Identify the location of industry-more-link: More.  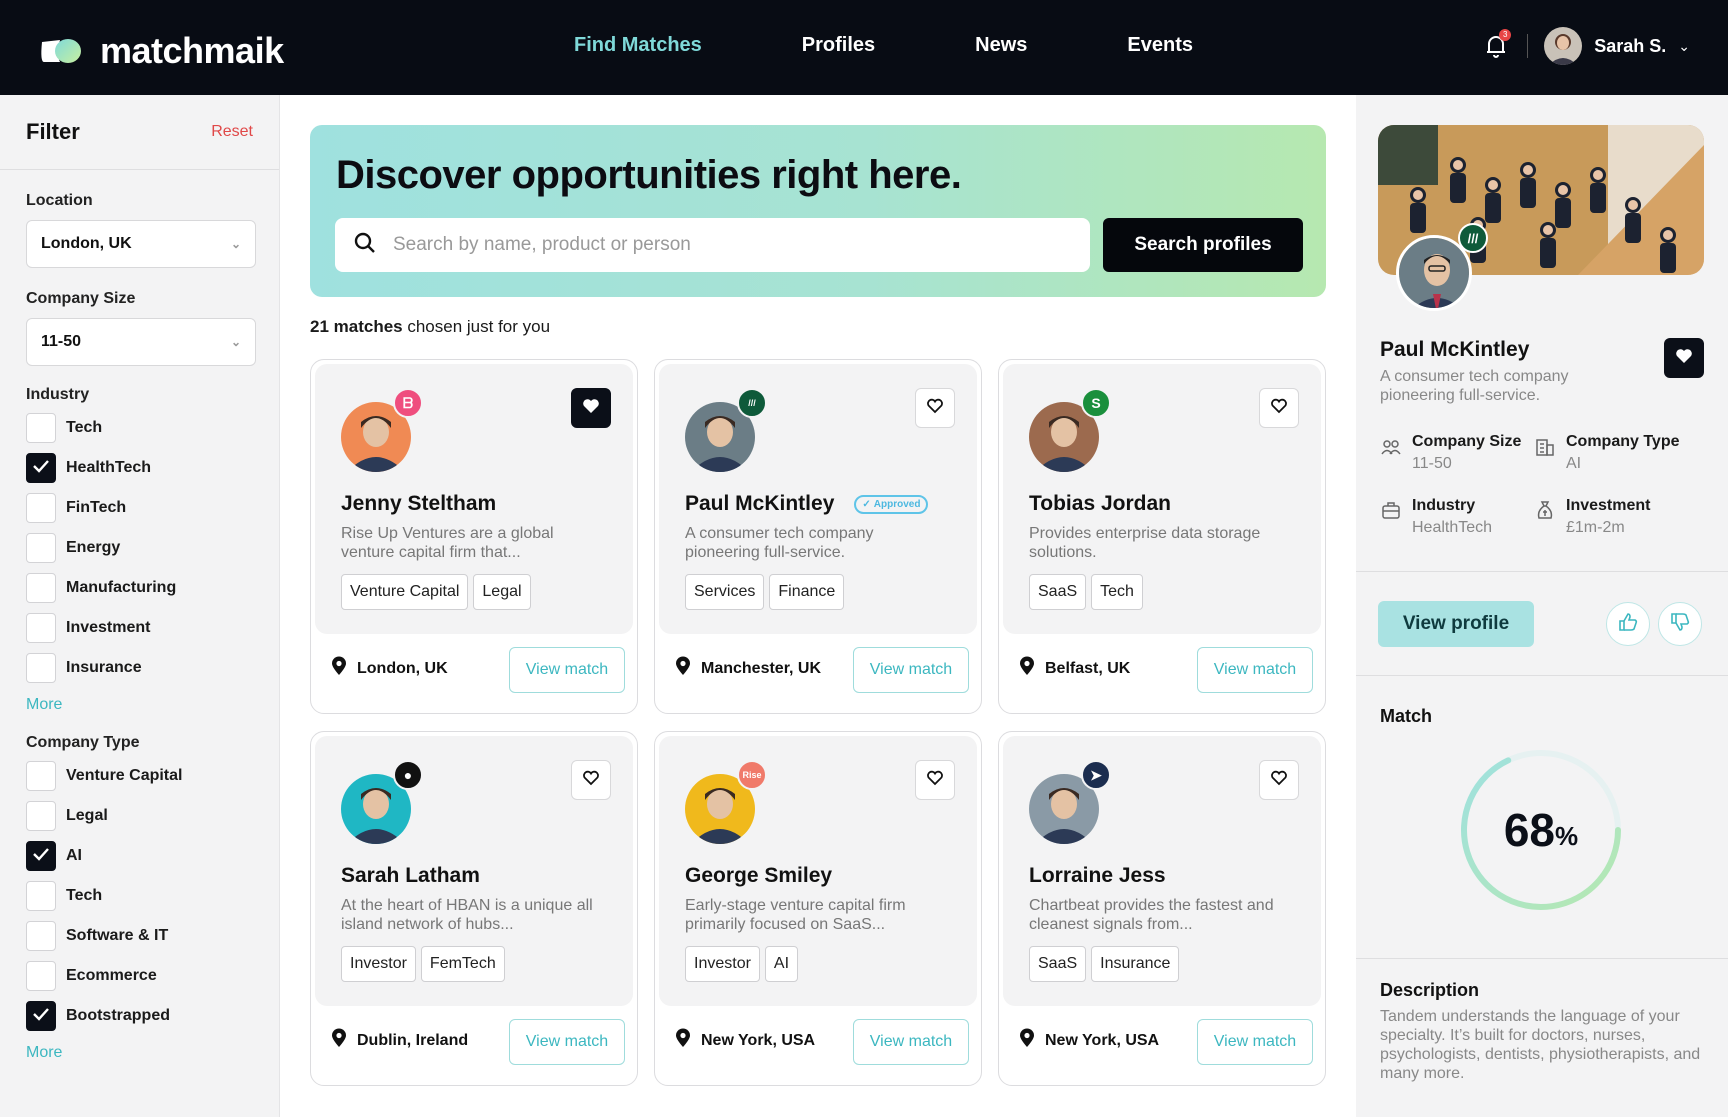
(139, 705).